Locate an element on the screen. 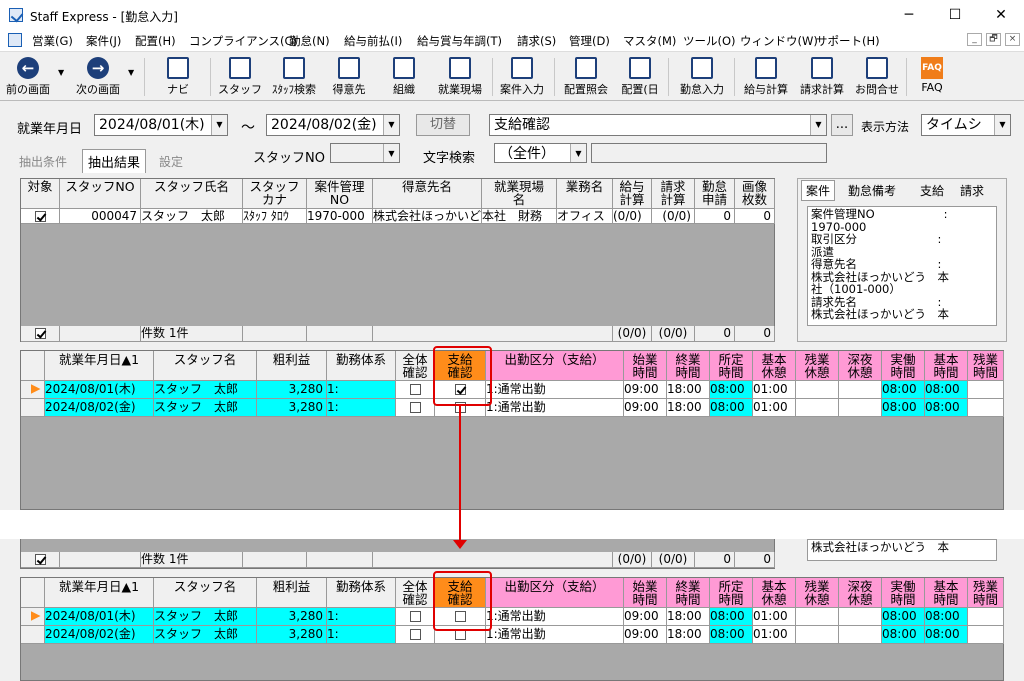 The image size is (1024, 681). worksite-button: 就業現場 is located at coordinates (460, 77).